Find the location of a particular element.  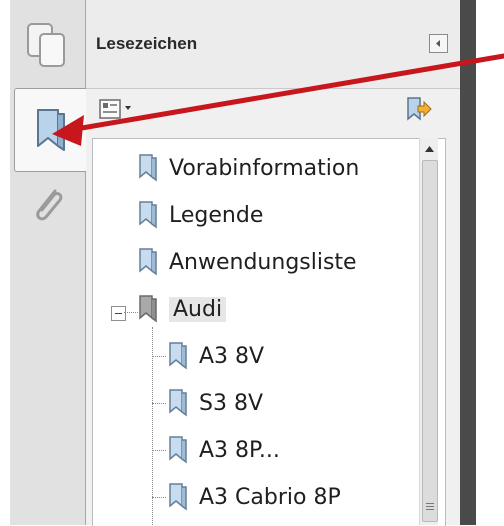

new-bookmark-icon is located at coordinates (419, 109).